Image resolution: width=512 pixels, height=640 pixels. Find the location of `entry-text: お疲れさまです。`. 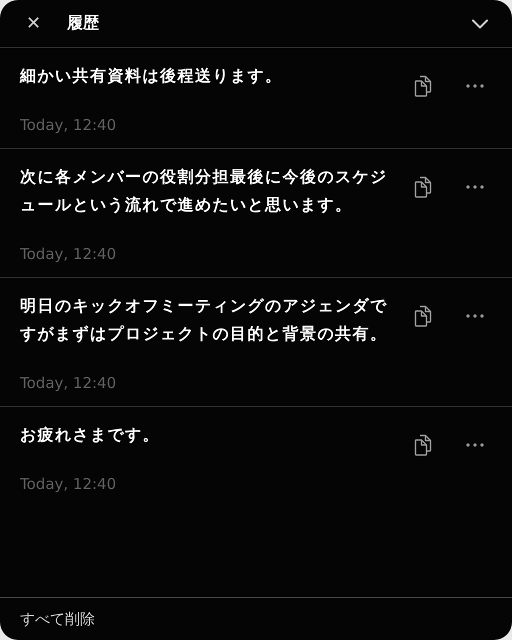

entry-text: お疲れさまです。 is located at coordinates (90, 435).